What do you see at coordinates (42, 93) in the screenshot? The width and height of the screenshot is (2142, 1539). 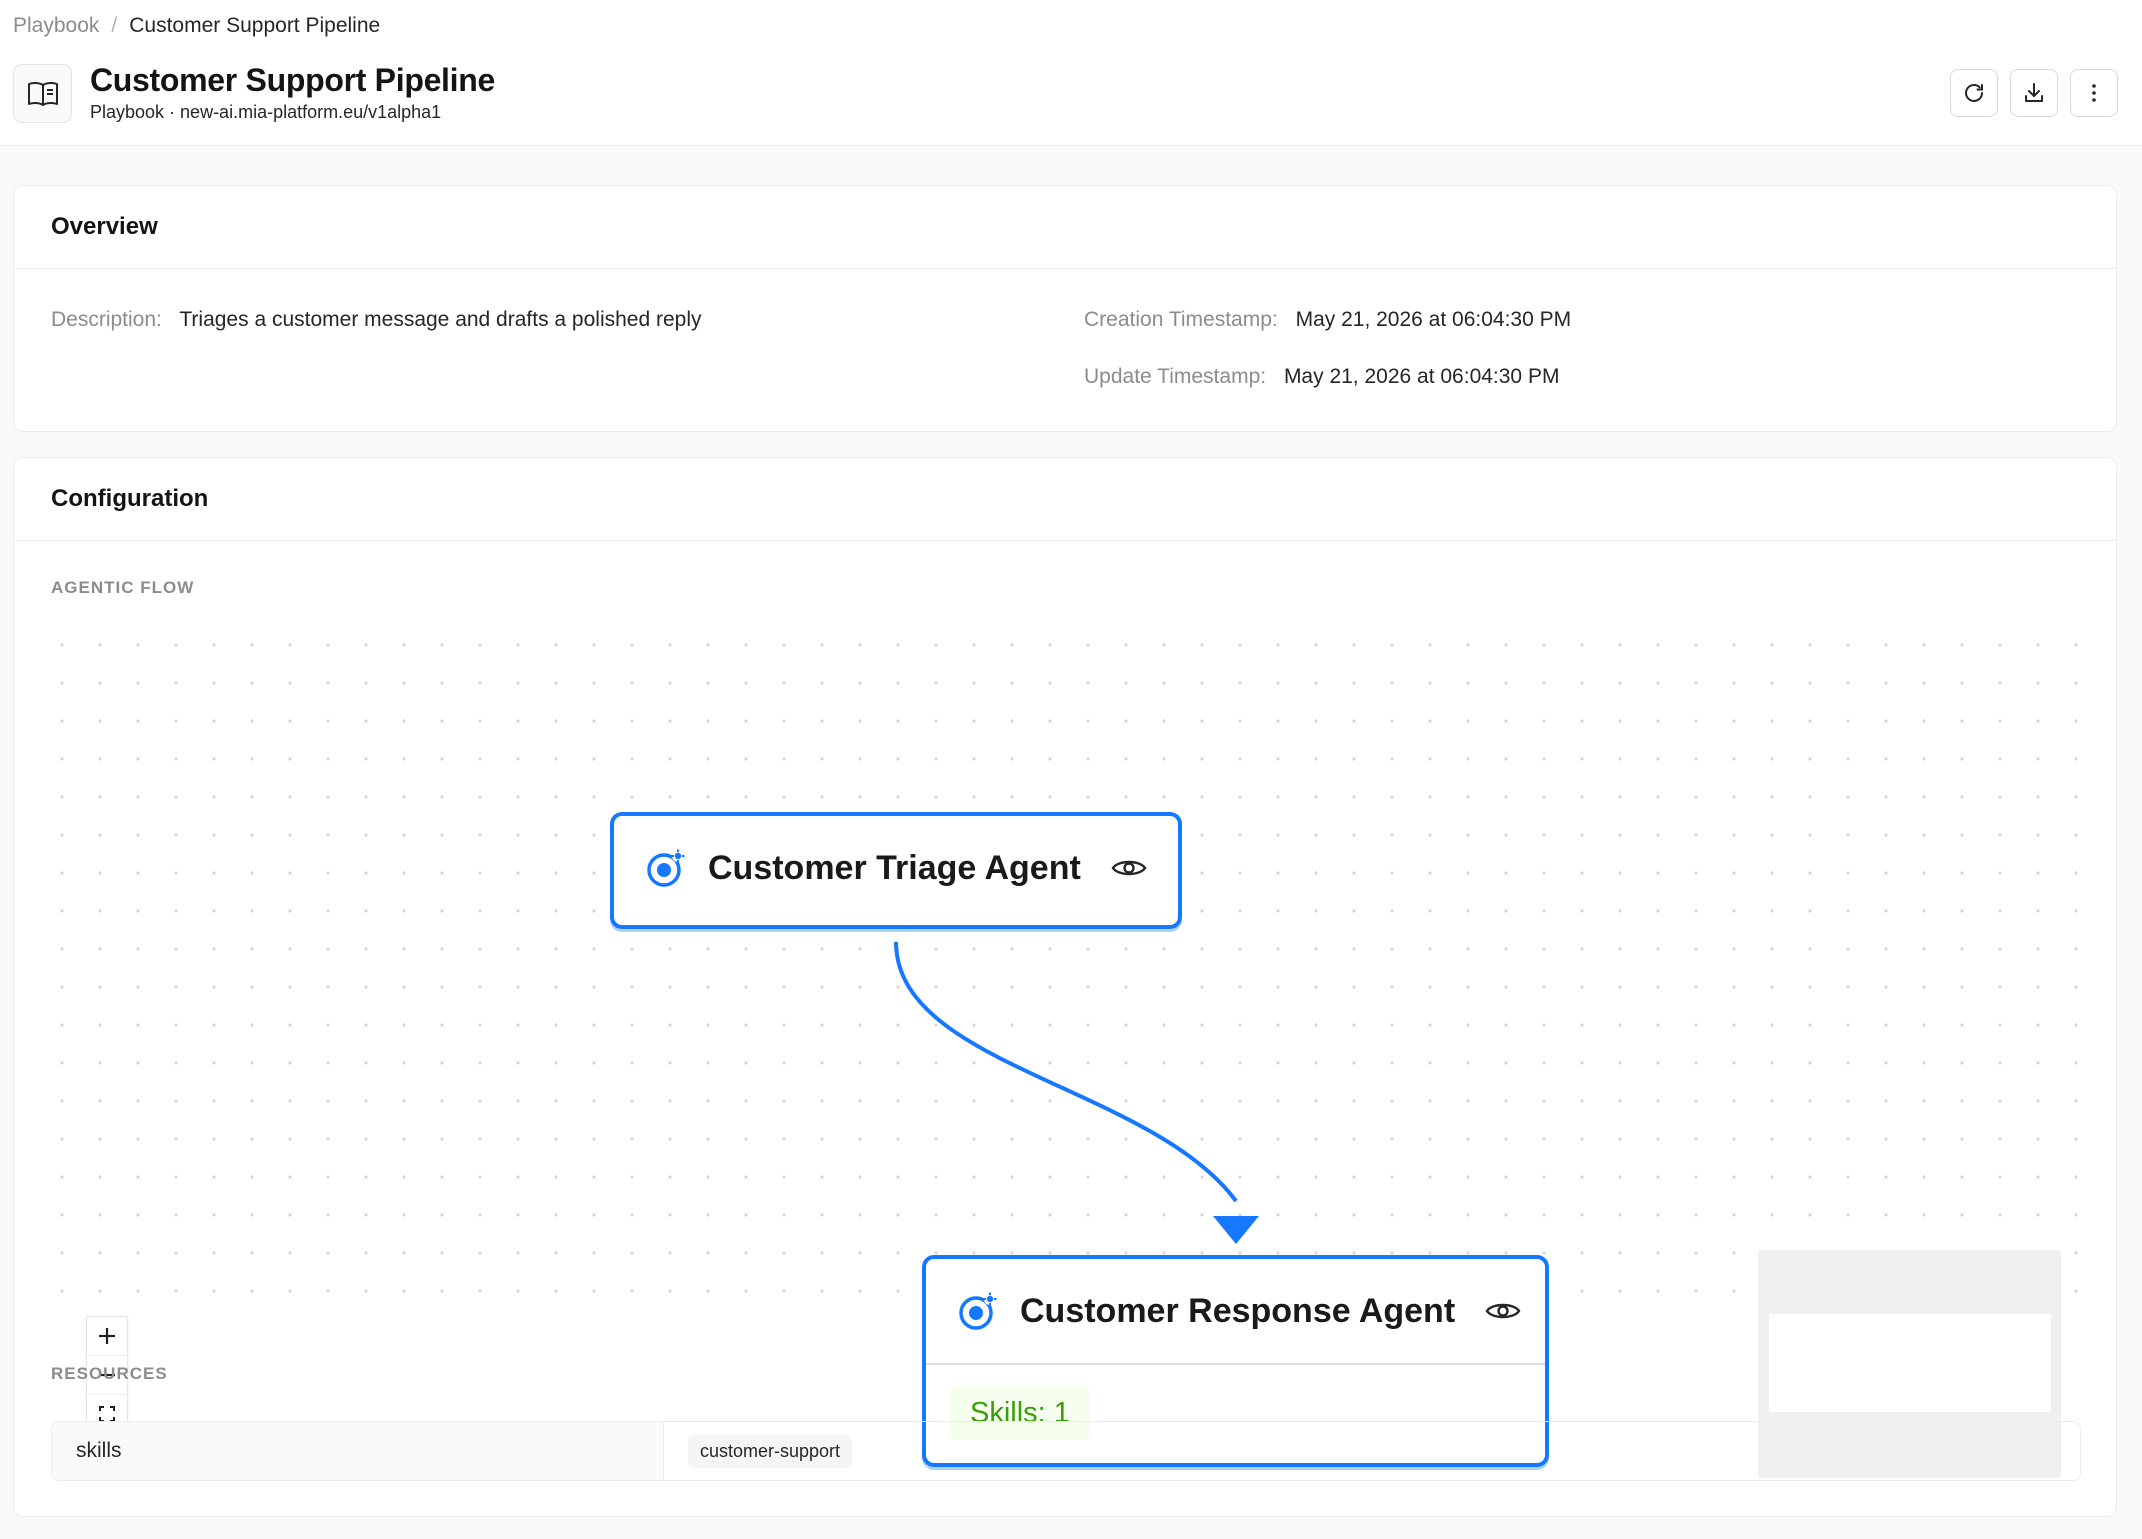 I see `book-icon` at bounding box center [42, 93].